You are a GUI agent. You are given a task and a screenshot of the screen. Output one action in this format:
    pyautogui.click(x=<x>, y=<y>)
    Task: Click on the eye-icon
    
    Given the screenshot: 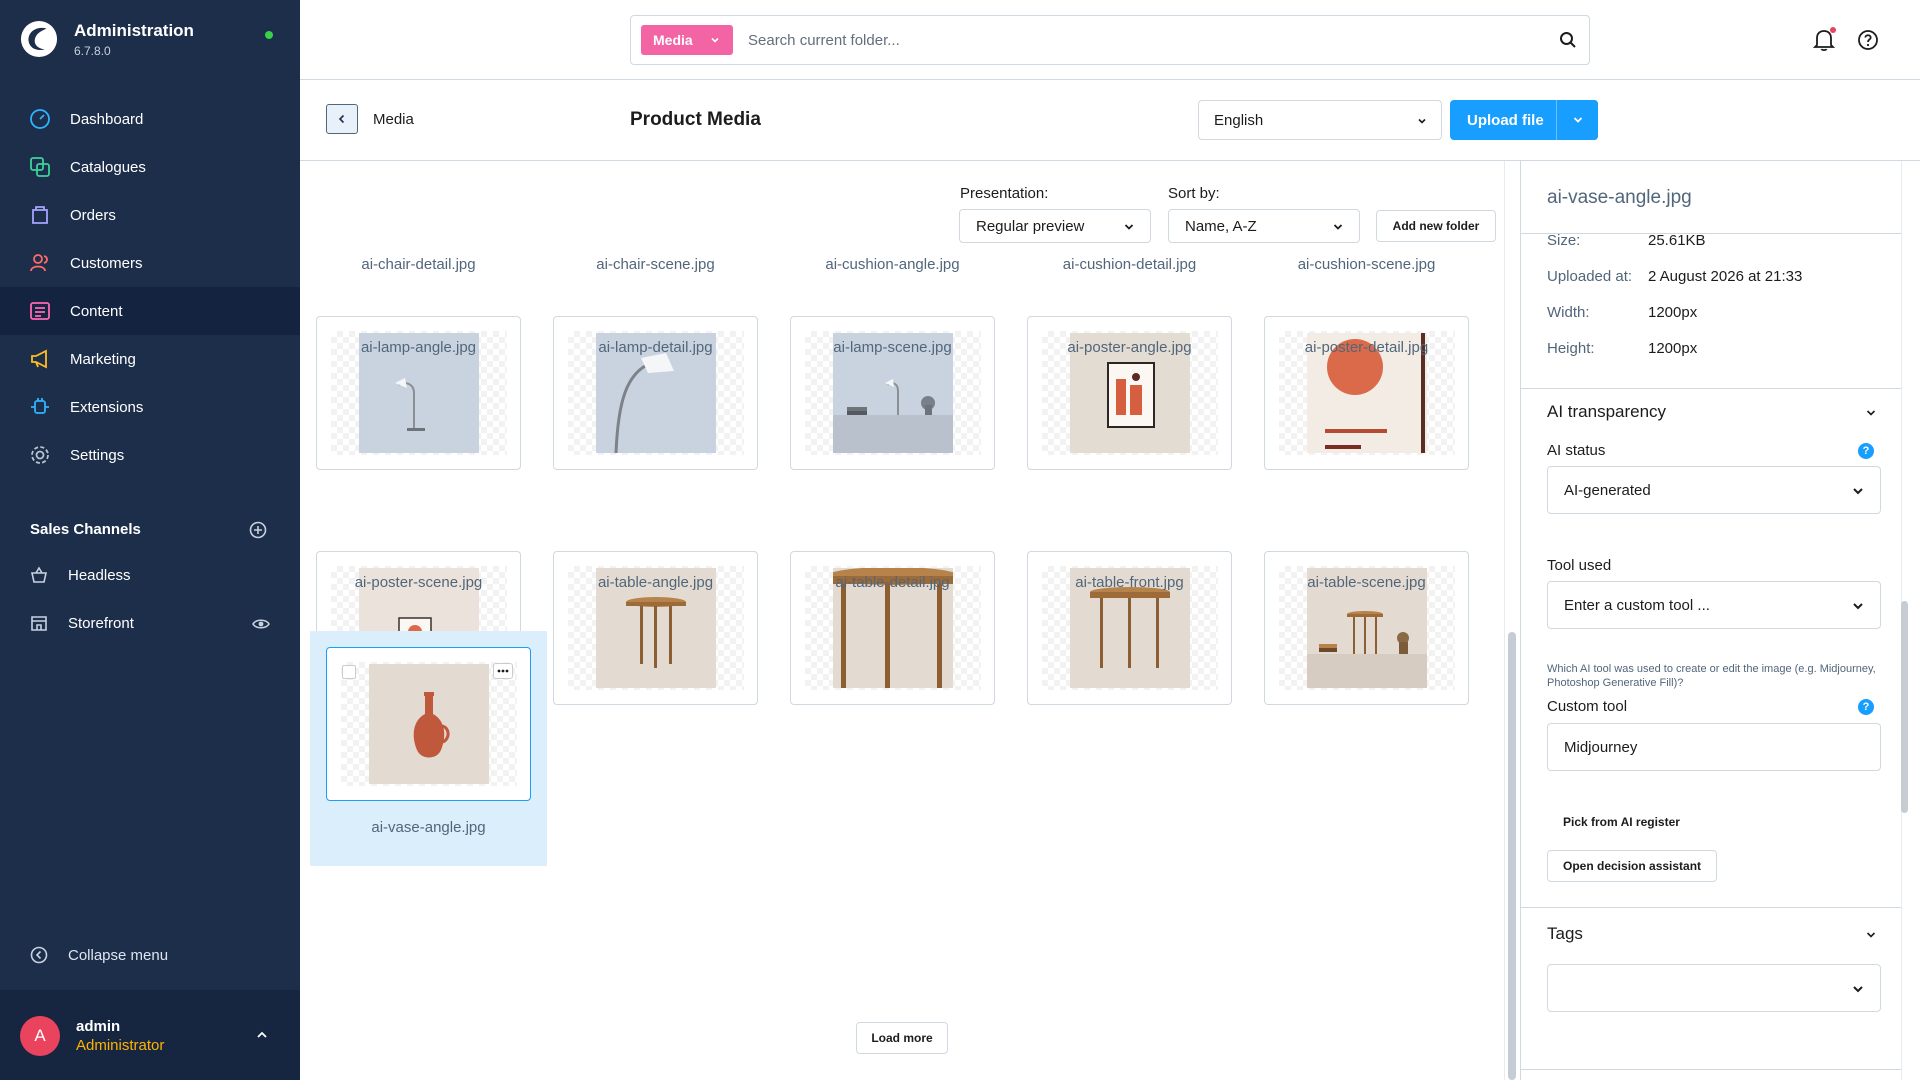 What is the action you would take?
    pyautogui.click(x=261, y=624)
    